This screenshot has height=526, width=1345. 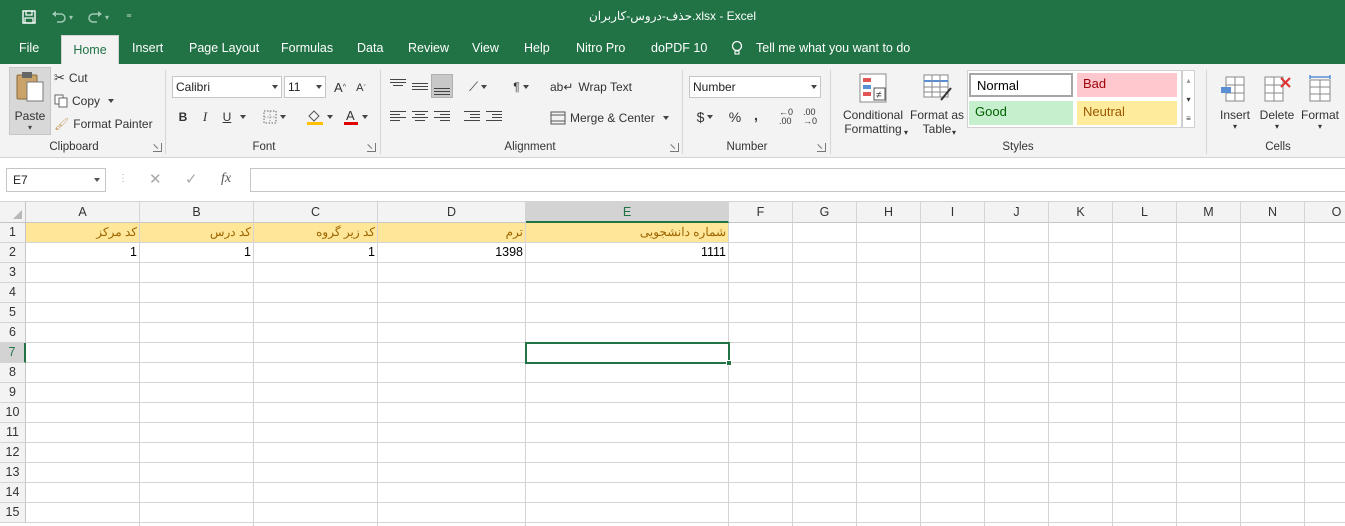 What do you see at coordinates (13, 253) in the screenshot?
I see `row-header-2: 2` at bounding box center [13, 253].